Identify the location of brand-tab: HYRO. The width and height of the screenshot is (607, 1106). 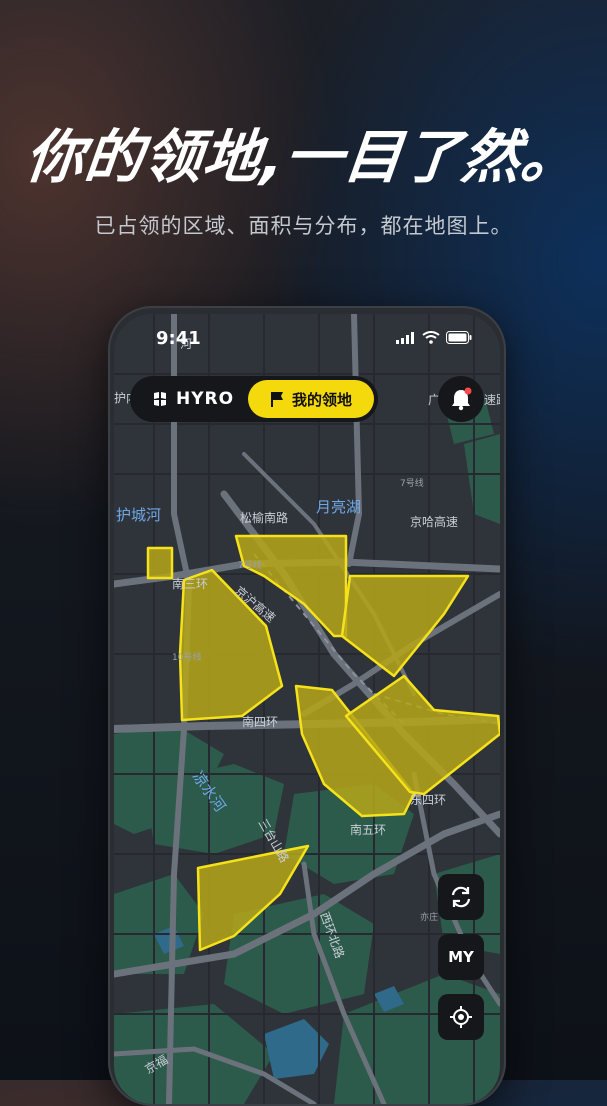
(193, 399).